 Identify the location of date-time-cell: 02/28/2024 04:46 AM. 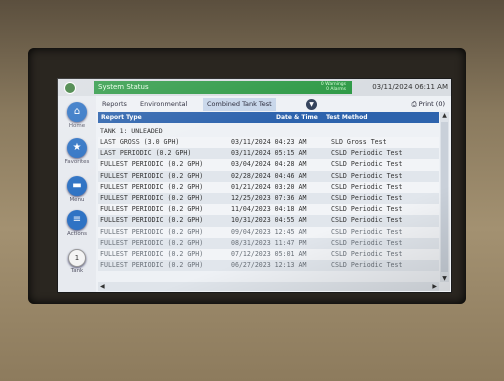
(269, 175).